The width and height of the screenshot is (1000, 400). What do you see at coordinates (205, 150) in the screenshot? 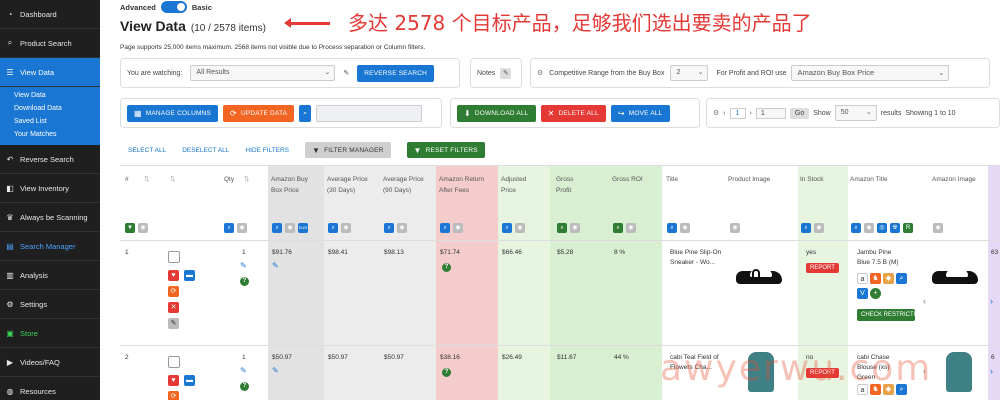
I see `deselect-all-link: DESELECT ALL` at bounding box center [205, 150].